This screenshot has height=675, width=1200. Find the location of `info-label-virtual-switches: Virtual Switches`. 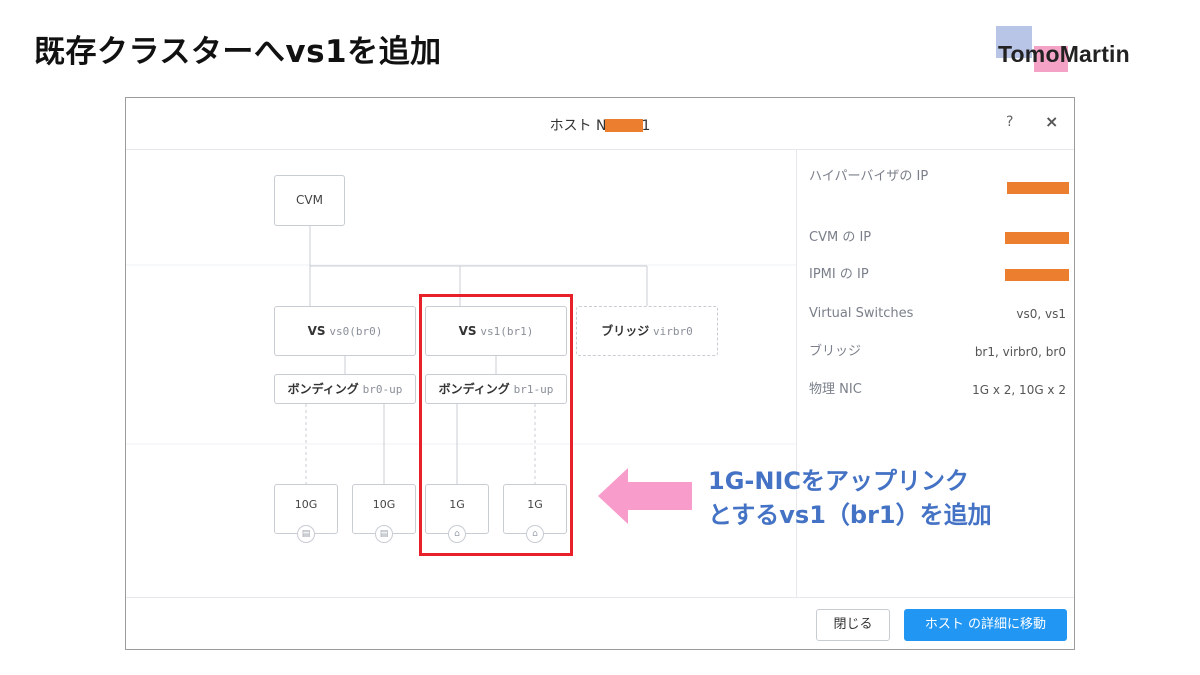

info-label-virtual-switches: Virtual Switches is located at coordinates (861, 313).